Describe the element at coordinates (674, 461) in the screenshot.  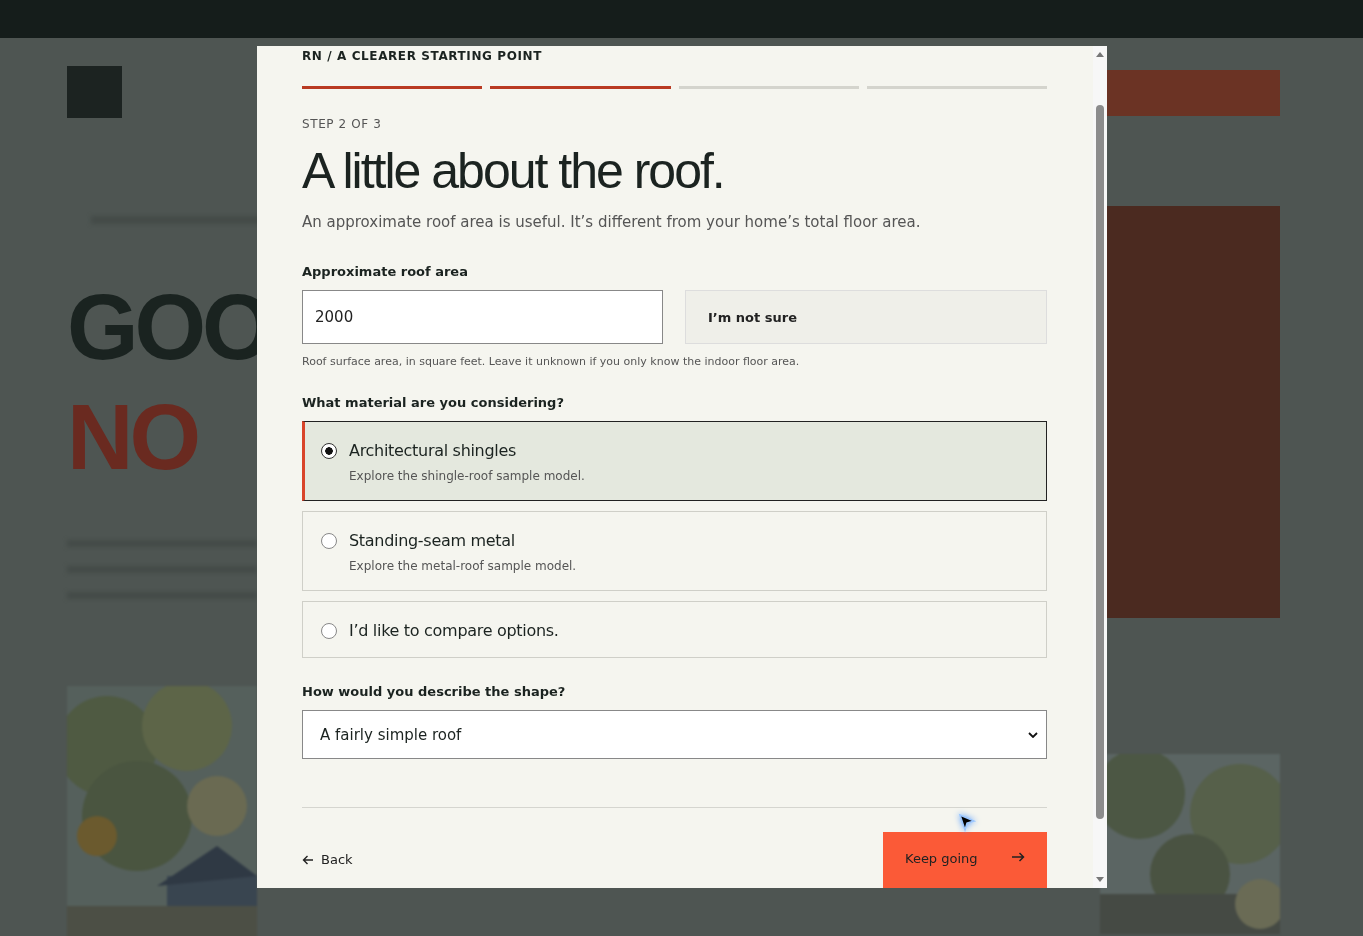
I see `option-card: Architectural shingles Explore the shingle-roof sample model.` at that location.